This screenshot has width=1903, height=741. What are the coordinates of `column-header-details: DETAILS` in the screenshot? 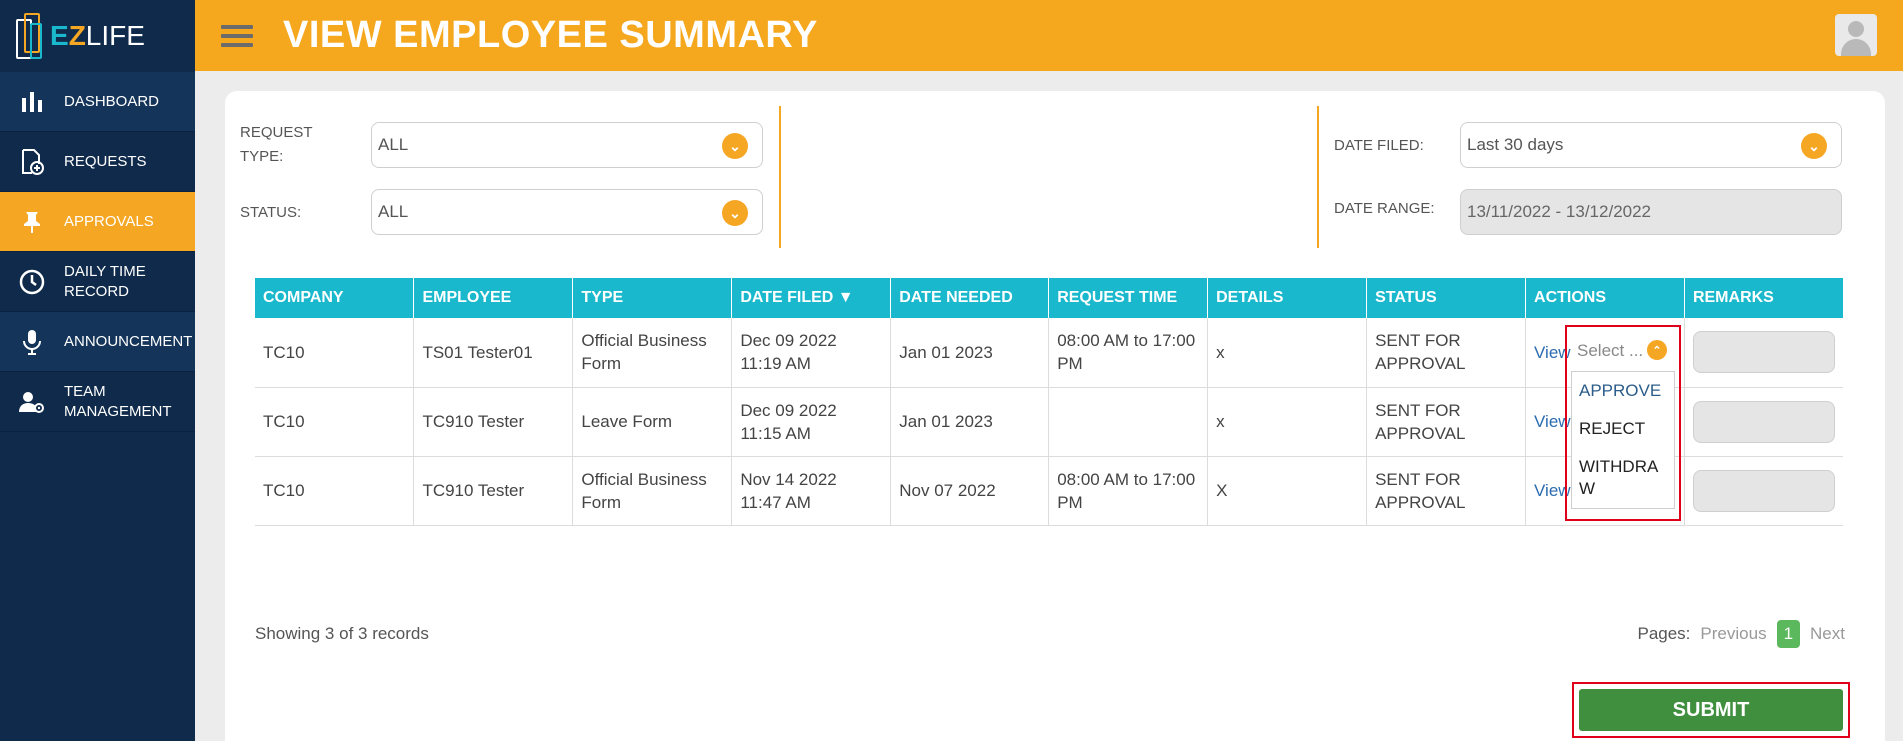 It's located at (1287, 298).